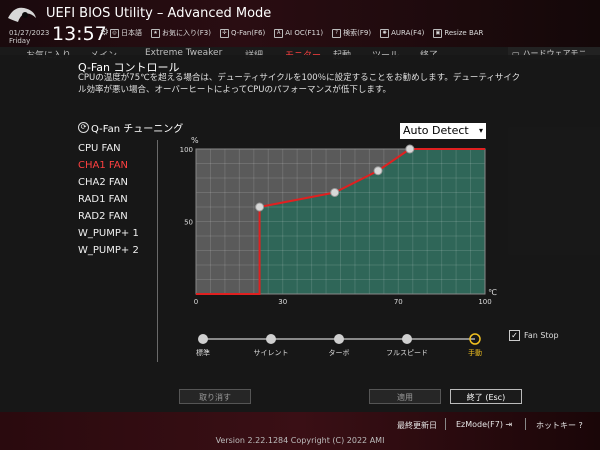  Describe the element at coordinates (279, 33) in the screenshot. I see `ai-icon: A` at that location.